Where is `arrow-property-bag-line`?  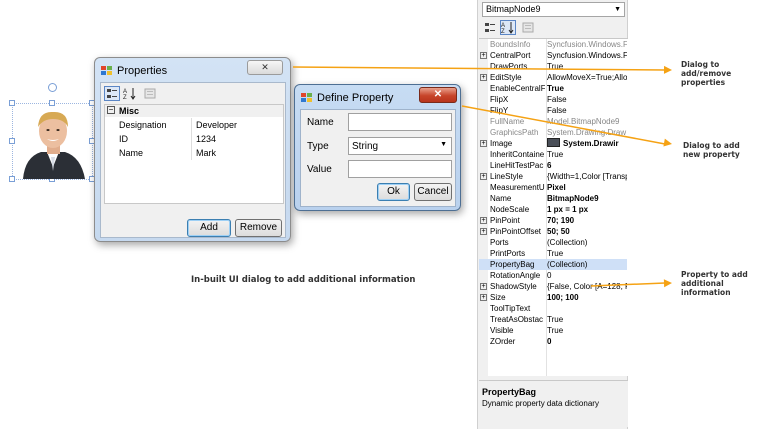 arrow-property-bag-line is located at coordinates (628, 284).